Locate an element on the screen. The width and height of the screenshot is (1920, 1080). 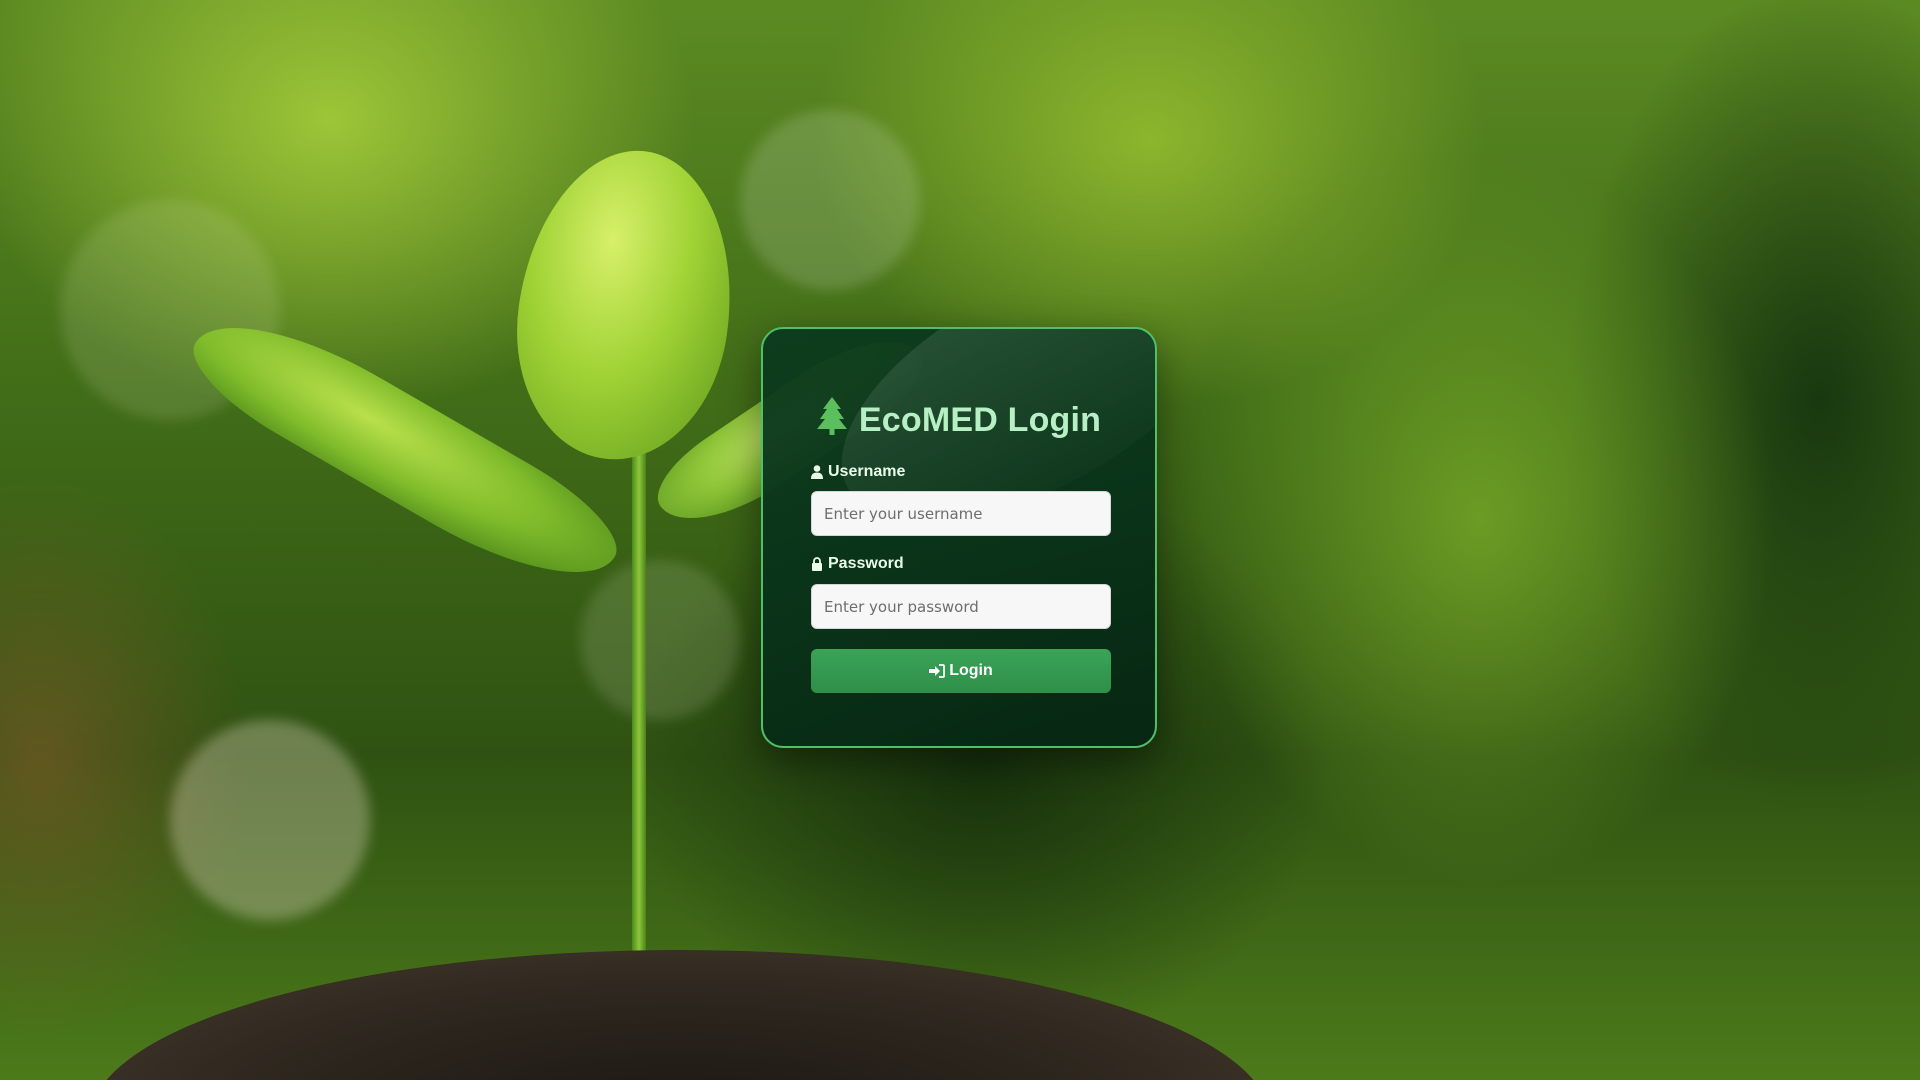
username-input is located at coordinates (961, 513).